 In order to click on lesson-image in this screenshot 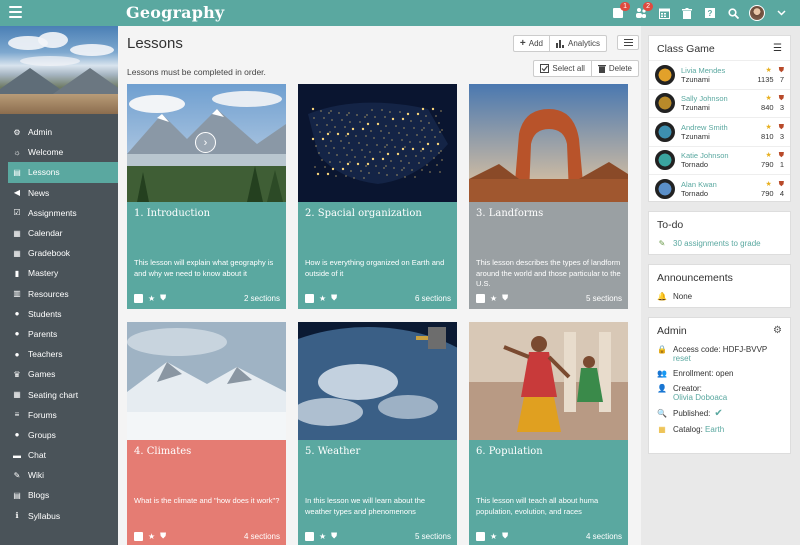, I will do `click(548, 381)`.